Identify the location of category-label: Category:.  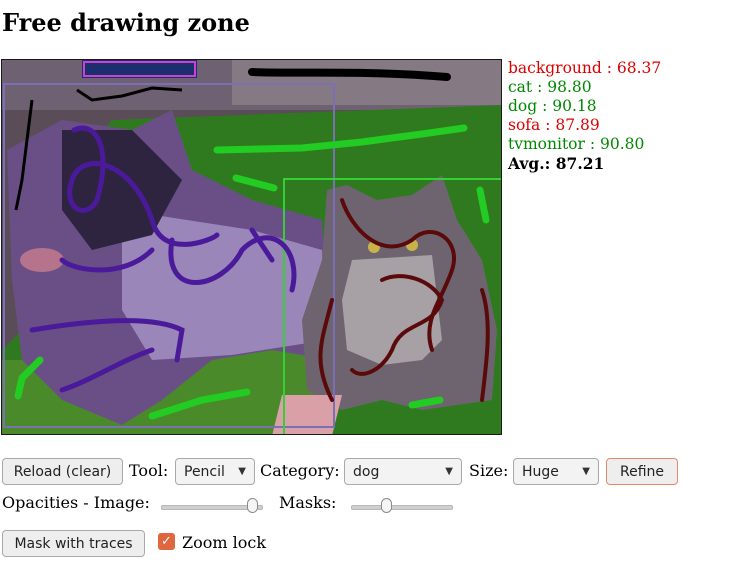
(300, 470).